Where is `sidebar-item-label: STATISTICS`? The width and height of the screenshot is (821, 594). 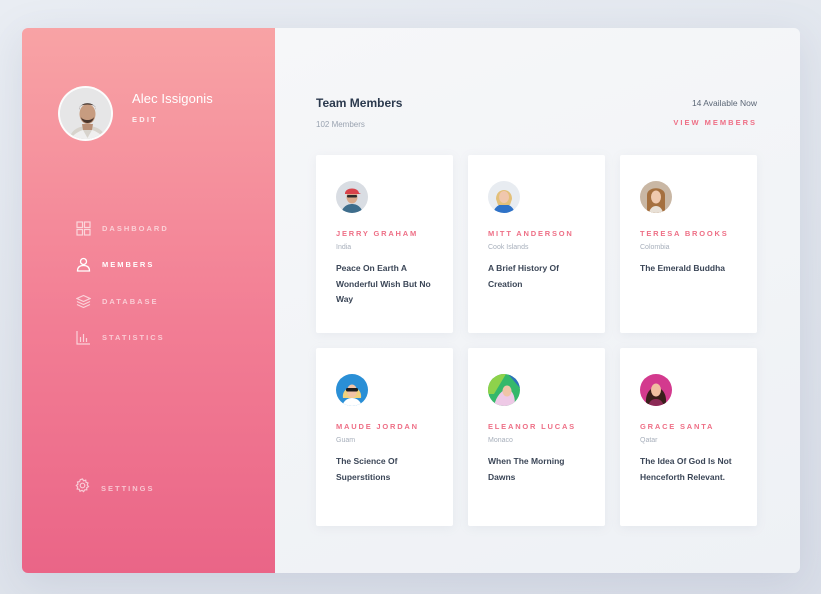
sidebar-item-label: STATISTICS is located at coordinates (133, 337).